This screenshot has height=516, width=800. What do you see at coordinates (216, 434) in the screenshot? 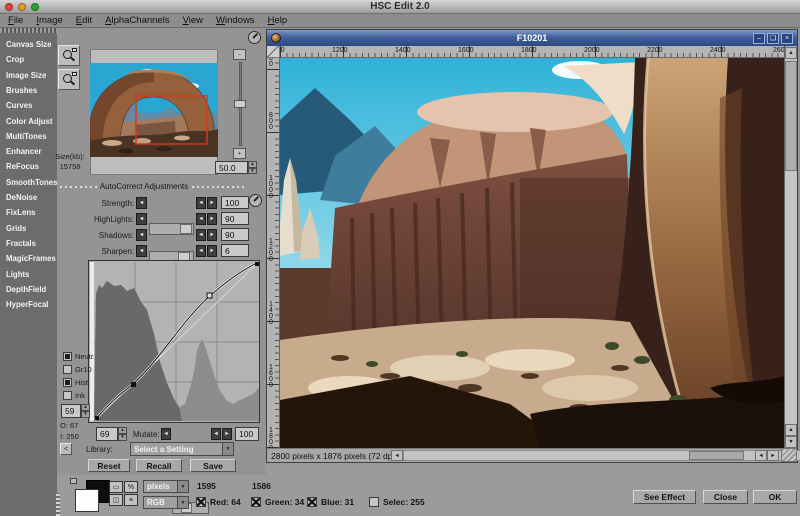
I see `mutate-dec-arrow: ◄` at bounding box center [216, 434].